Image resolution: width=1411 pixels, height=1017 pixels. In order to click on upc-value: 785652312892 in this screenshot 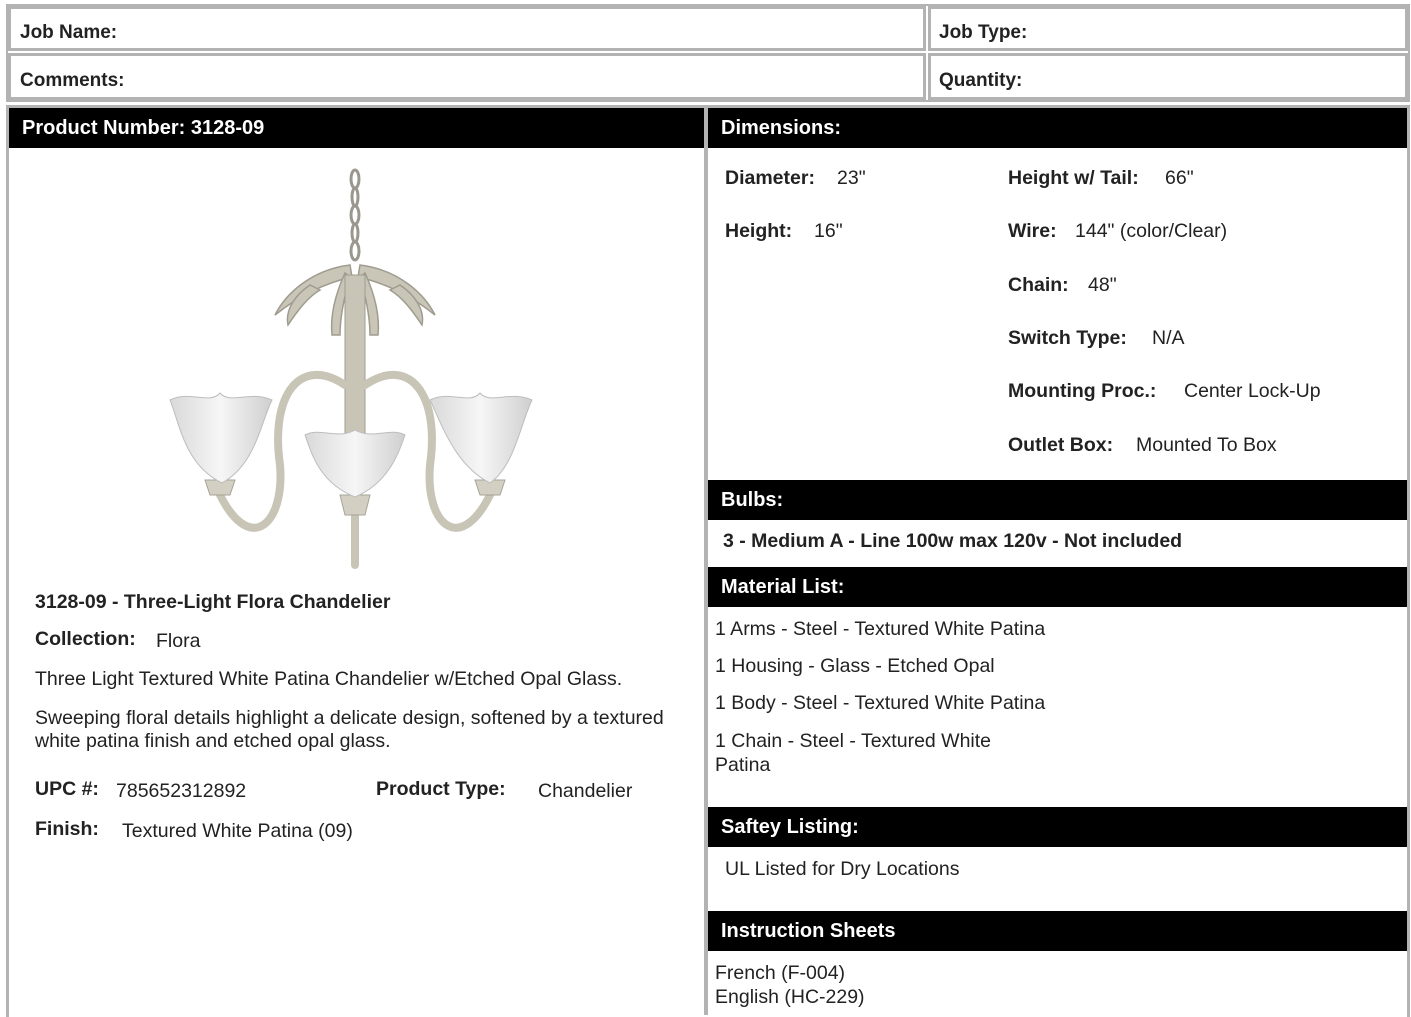, I will do `click(181, 791)`.